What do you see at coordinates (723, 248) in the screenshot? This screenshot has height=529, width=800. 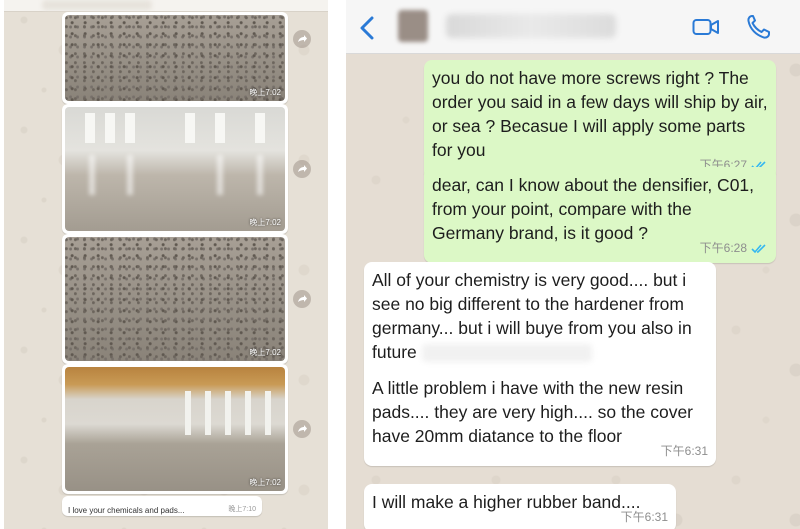 I see `message-time: 下午6:28` at bounding box center [723, 248].